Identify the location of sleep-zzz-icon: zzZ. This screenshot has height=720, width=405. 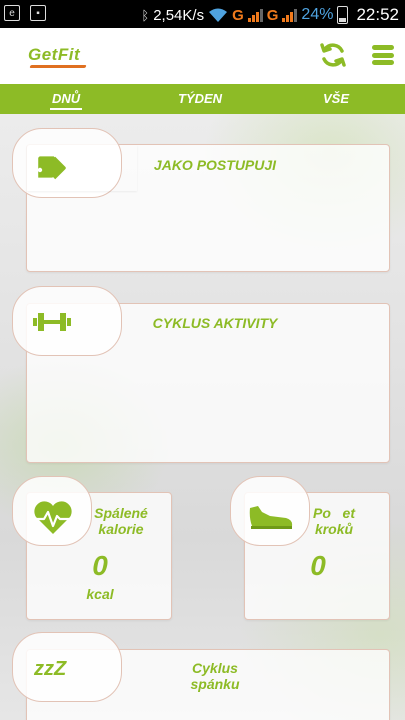
(50, 669).